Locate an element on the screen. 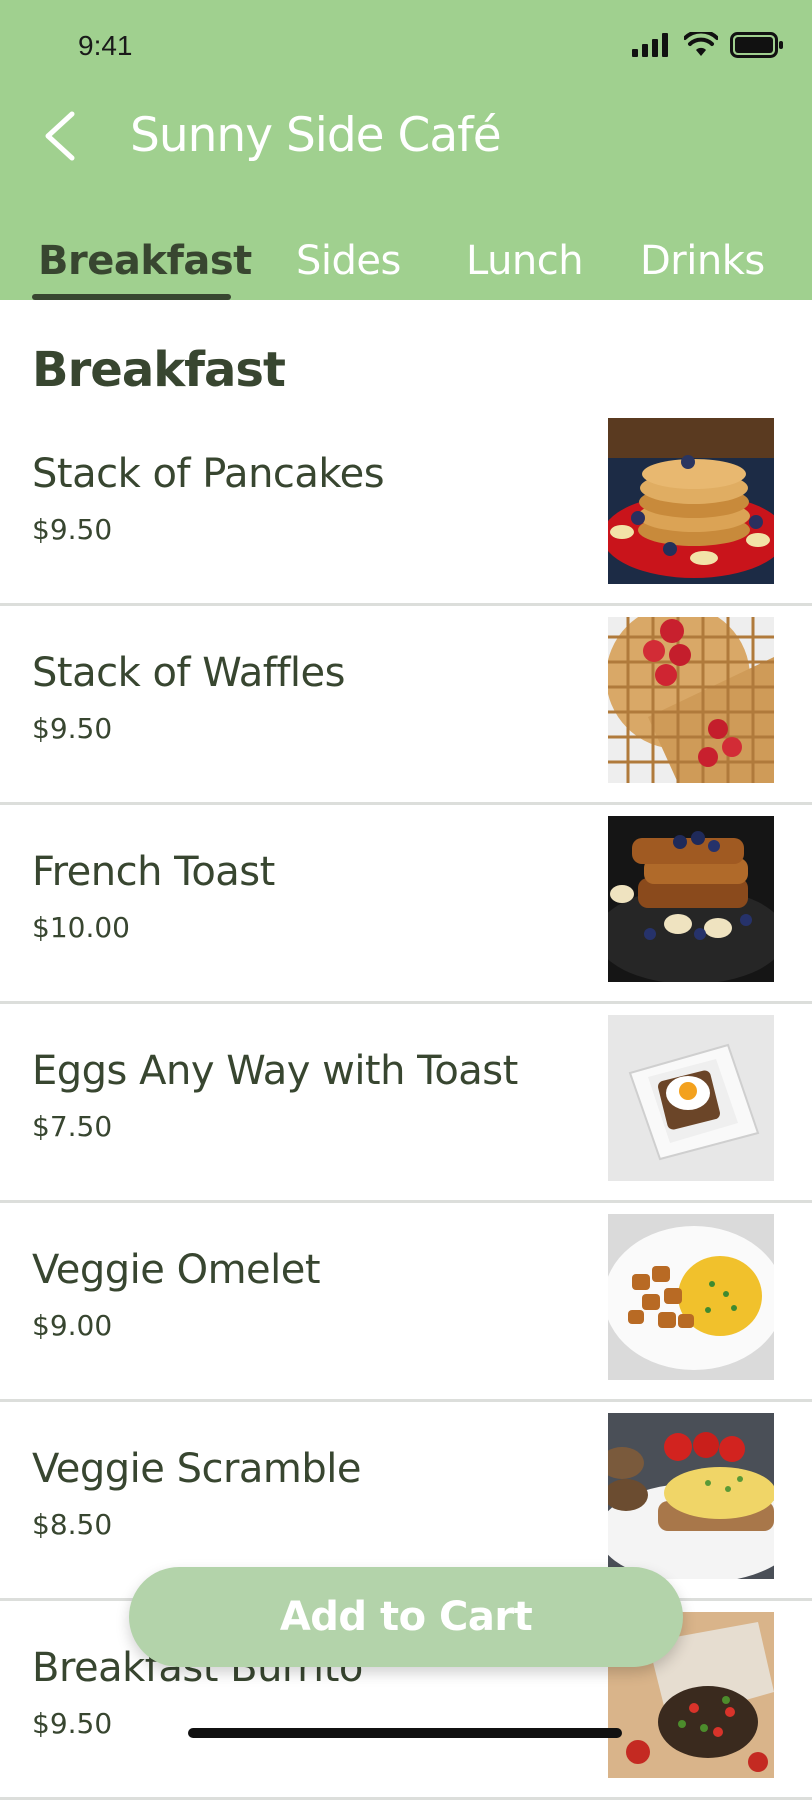 This screenshot has width=812, height=1800. item-name: Veggie Scramble is located at coordinates (197, 1469).